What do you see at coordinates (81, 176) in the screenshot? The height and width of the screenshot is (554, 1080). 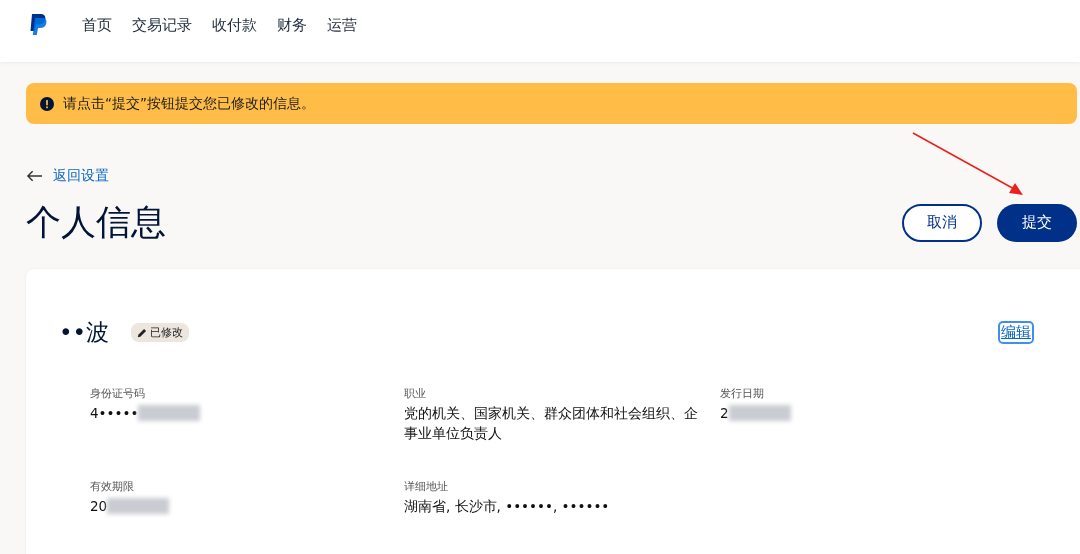 I see `back-link: 返回设置` at bounding box center [81, 176].